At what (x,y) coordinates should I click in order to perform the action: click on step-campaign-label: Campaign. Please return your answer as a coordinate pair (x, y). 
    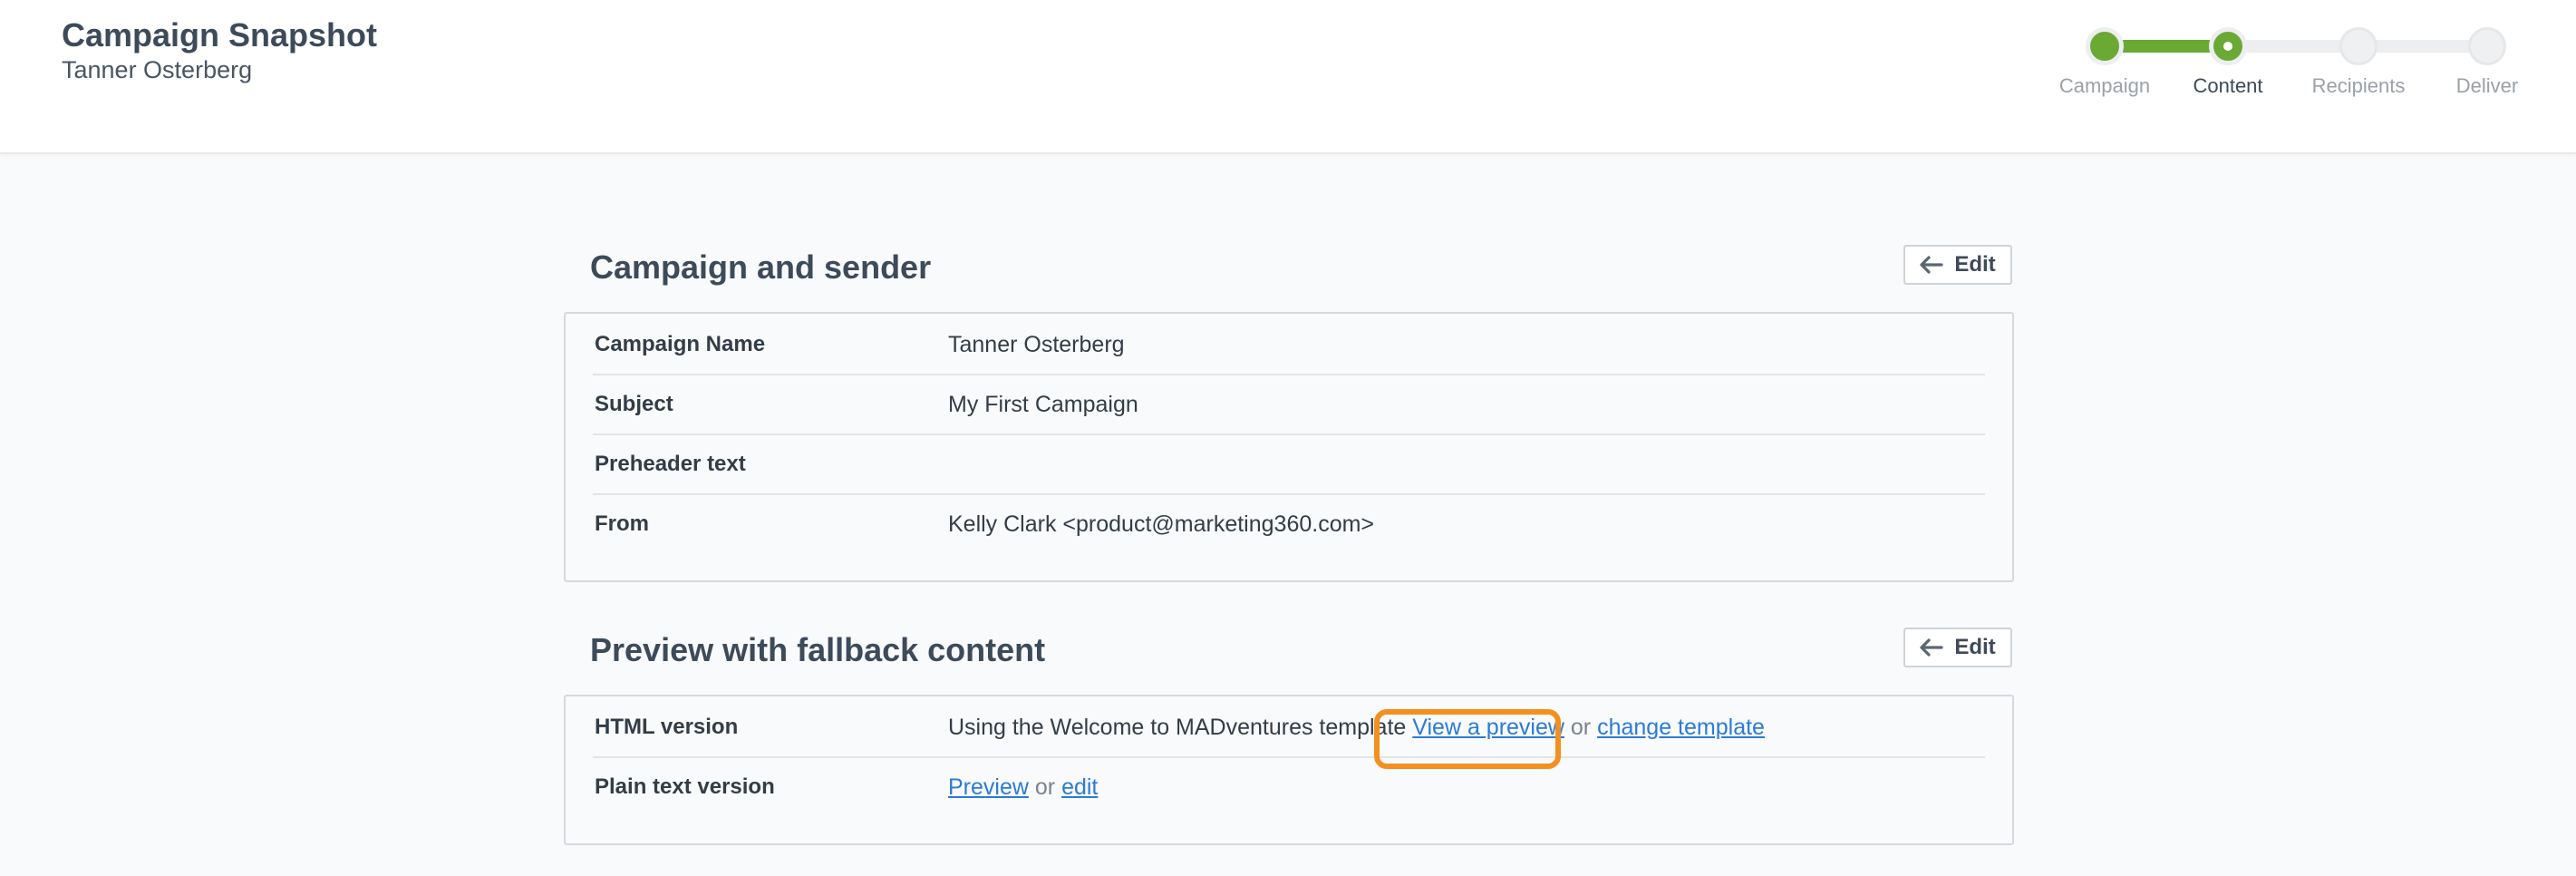
    Looking at the image, I should click on (2104, 86).